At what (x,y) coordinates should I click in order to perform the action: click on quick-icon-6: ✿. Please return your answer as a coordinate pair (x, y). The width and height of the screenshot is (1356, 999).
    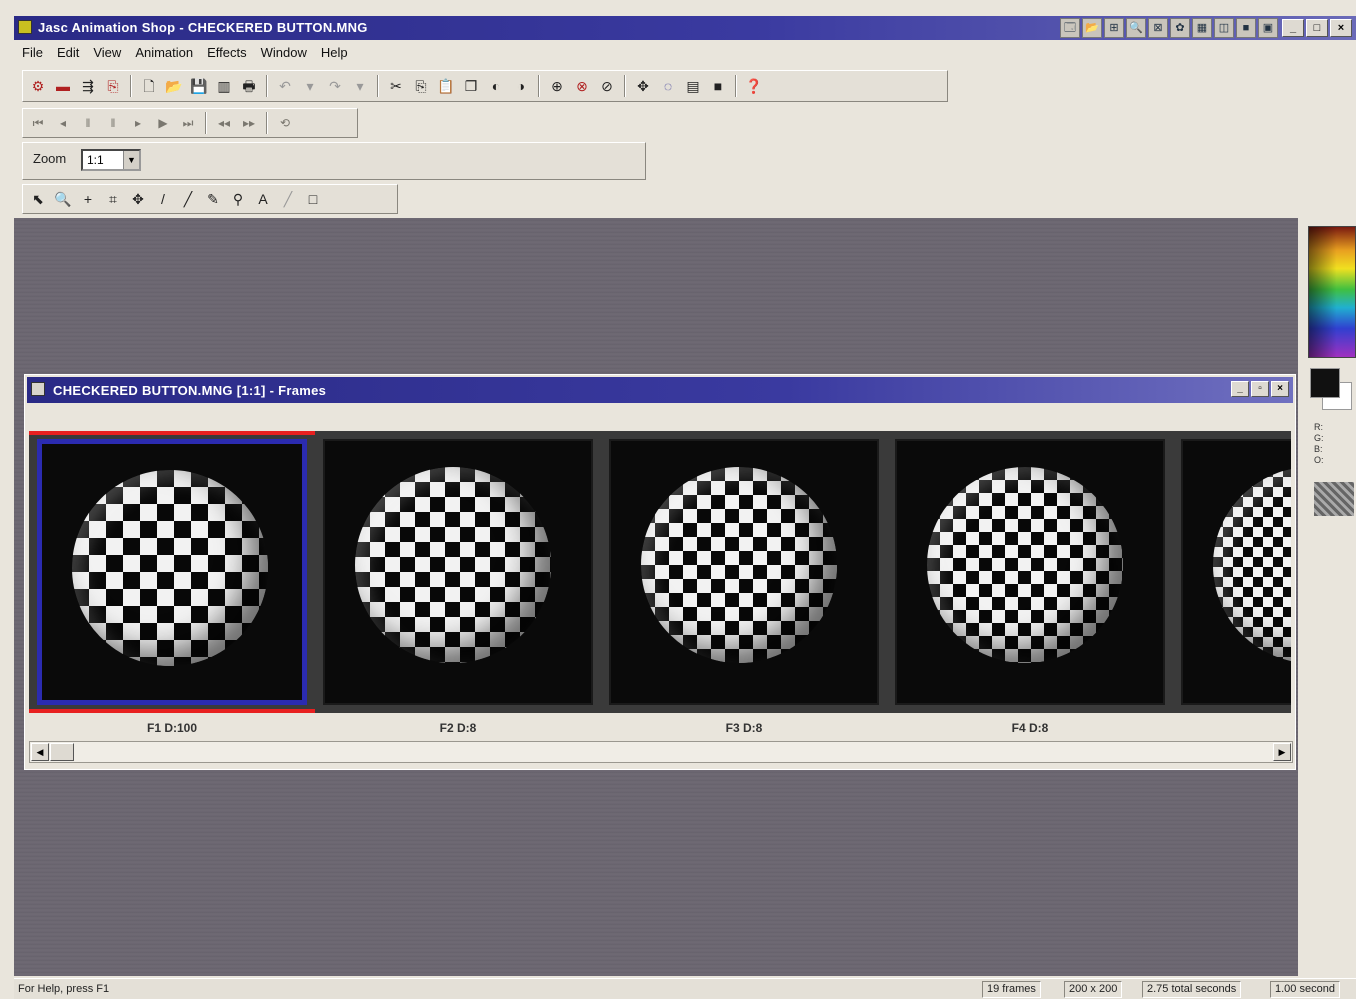
    Looking at the image, I should click on (1180, 28).